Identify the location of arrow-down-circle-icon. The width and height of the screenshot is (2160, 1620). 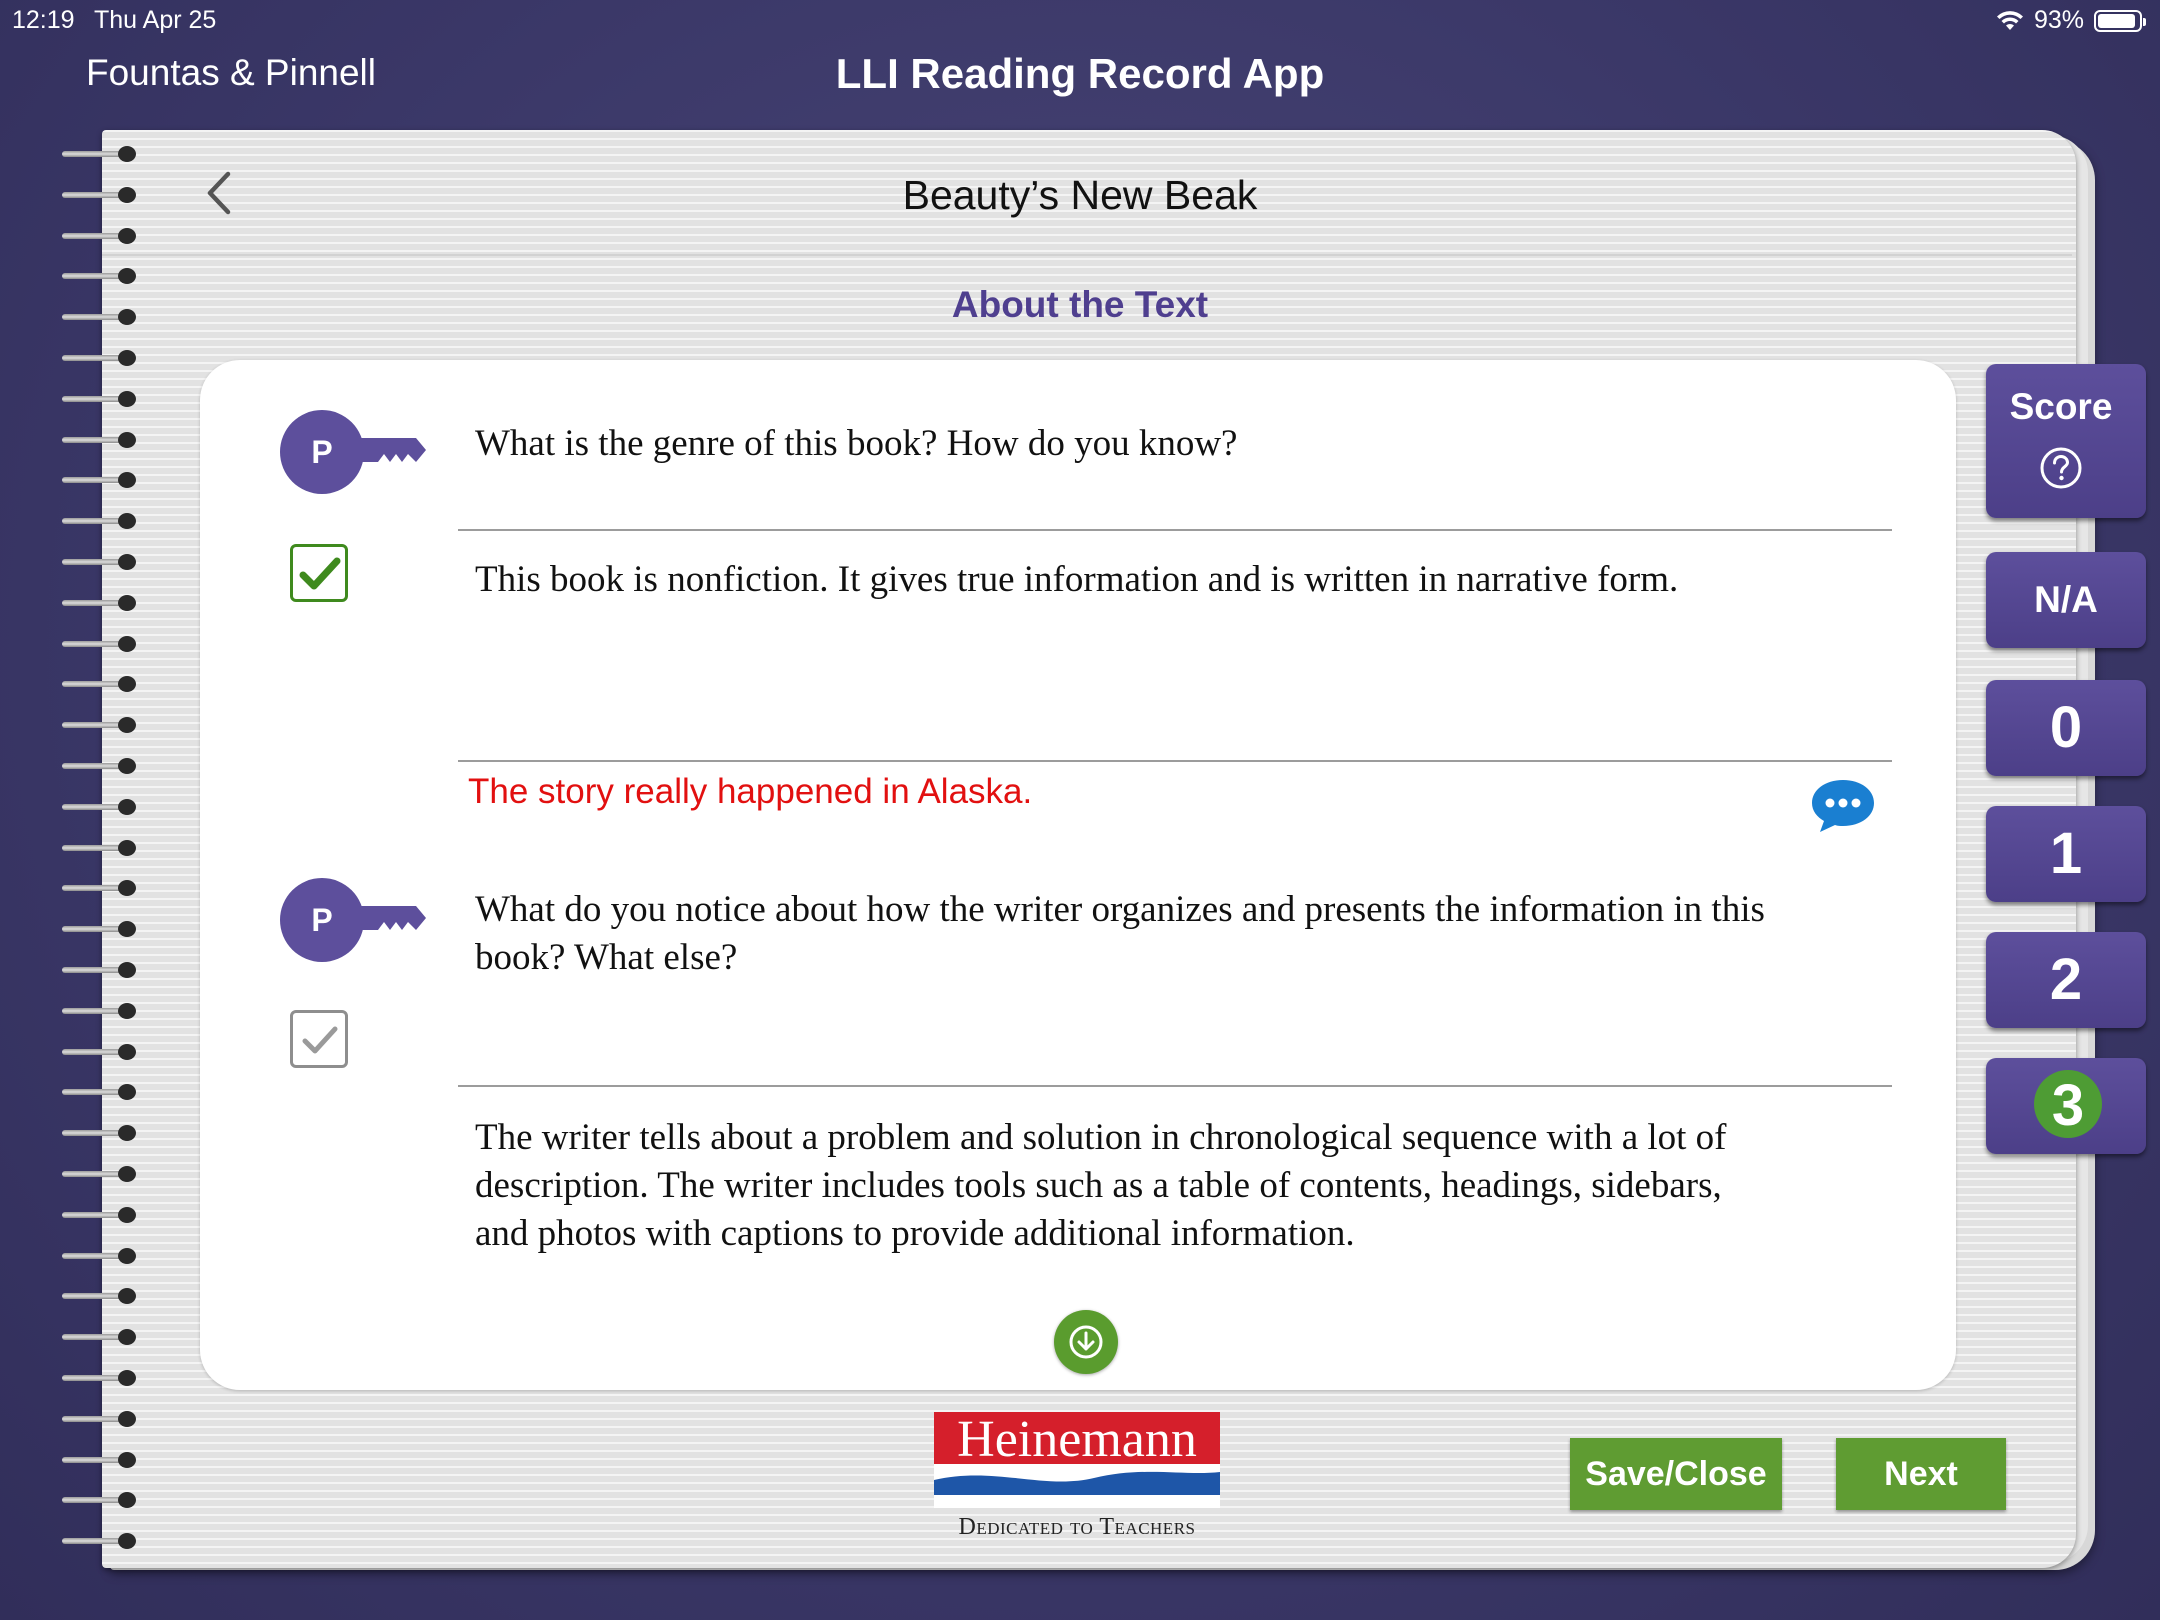
(1086, 1342).